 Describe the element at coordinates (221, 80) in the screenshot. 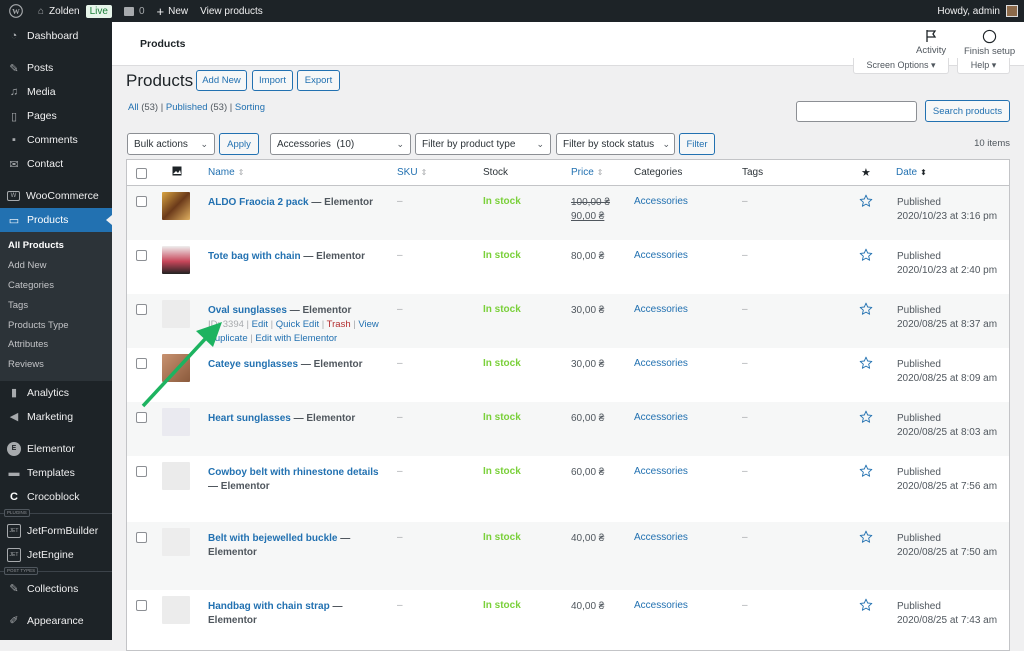

I see `add-new-button: Add New` at that location.